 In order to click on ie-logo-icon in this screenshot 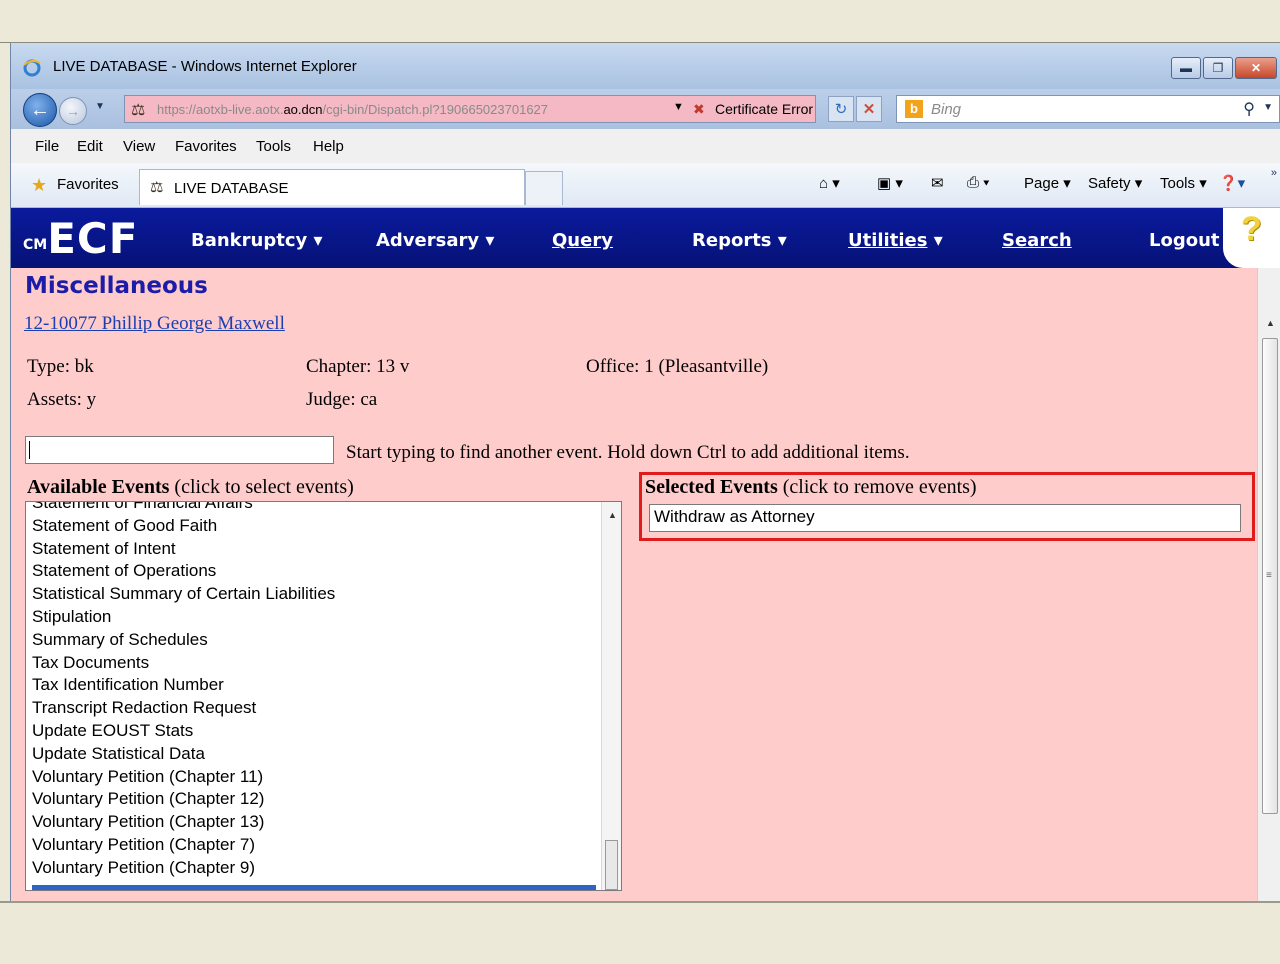, I will do `click(32, 68)`.